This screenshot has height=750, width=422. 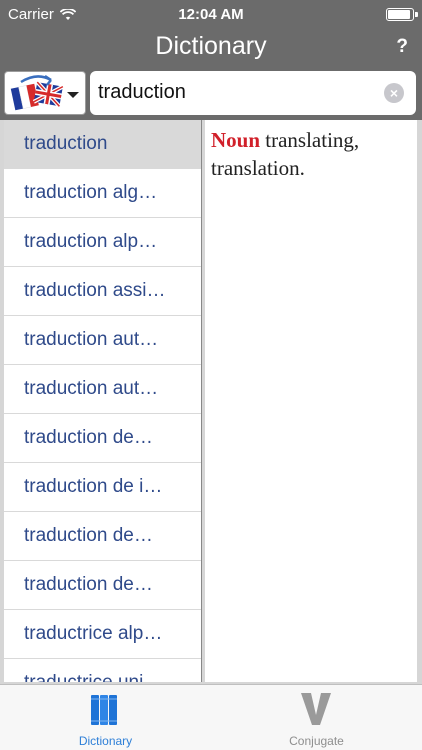 What do you see at coordinates (316, 741) in the screenshot?
I see `tab-conjugate-label: Conjugate` at bounding box center [316, 741].